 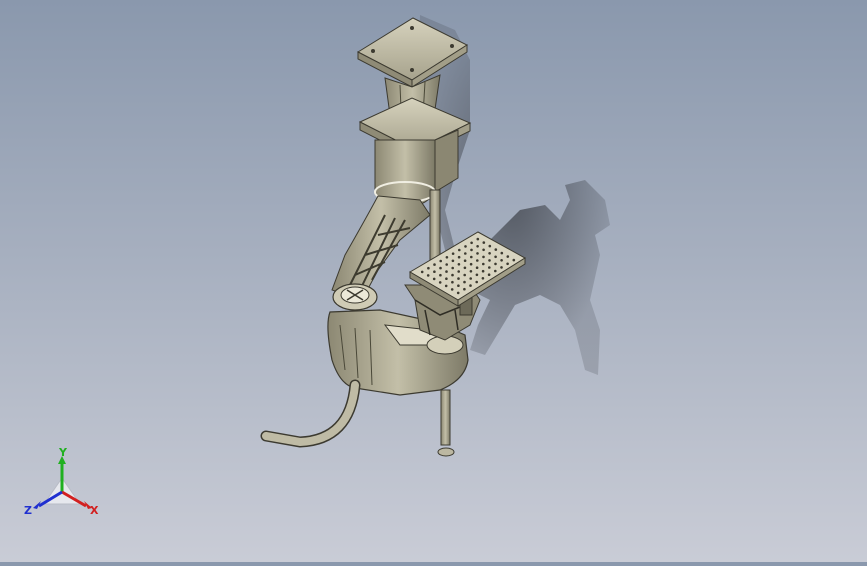 I want to click on triad-graphic: Y X Z, so click(x=61, y=481).